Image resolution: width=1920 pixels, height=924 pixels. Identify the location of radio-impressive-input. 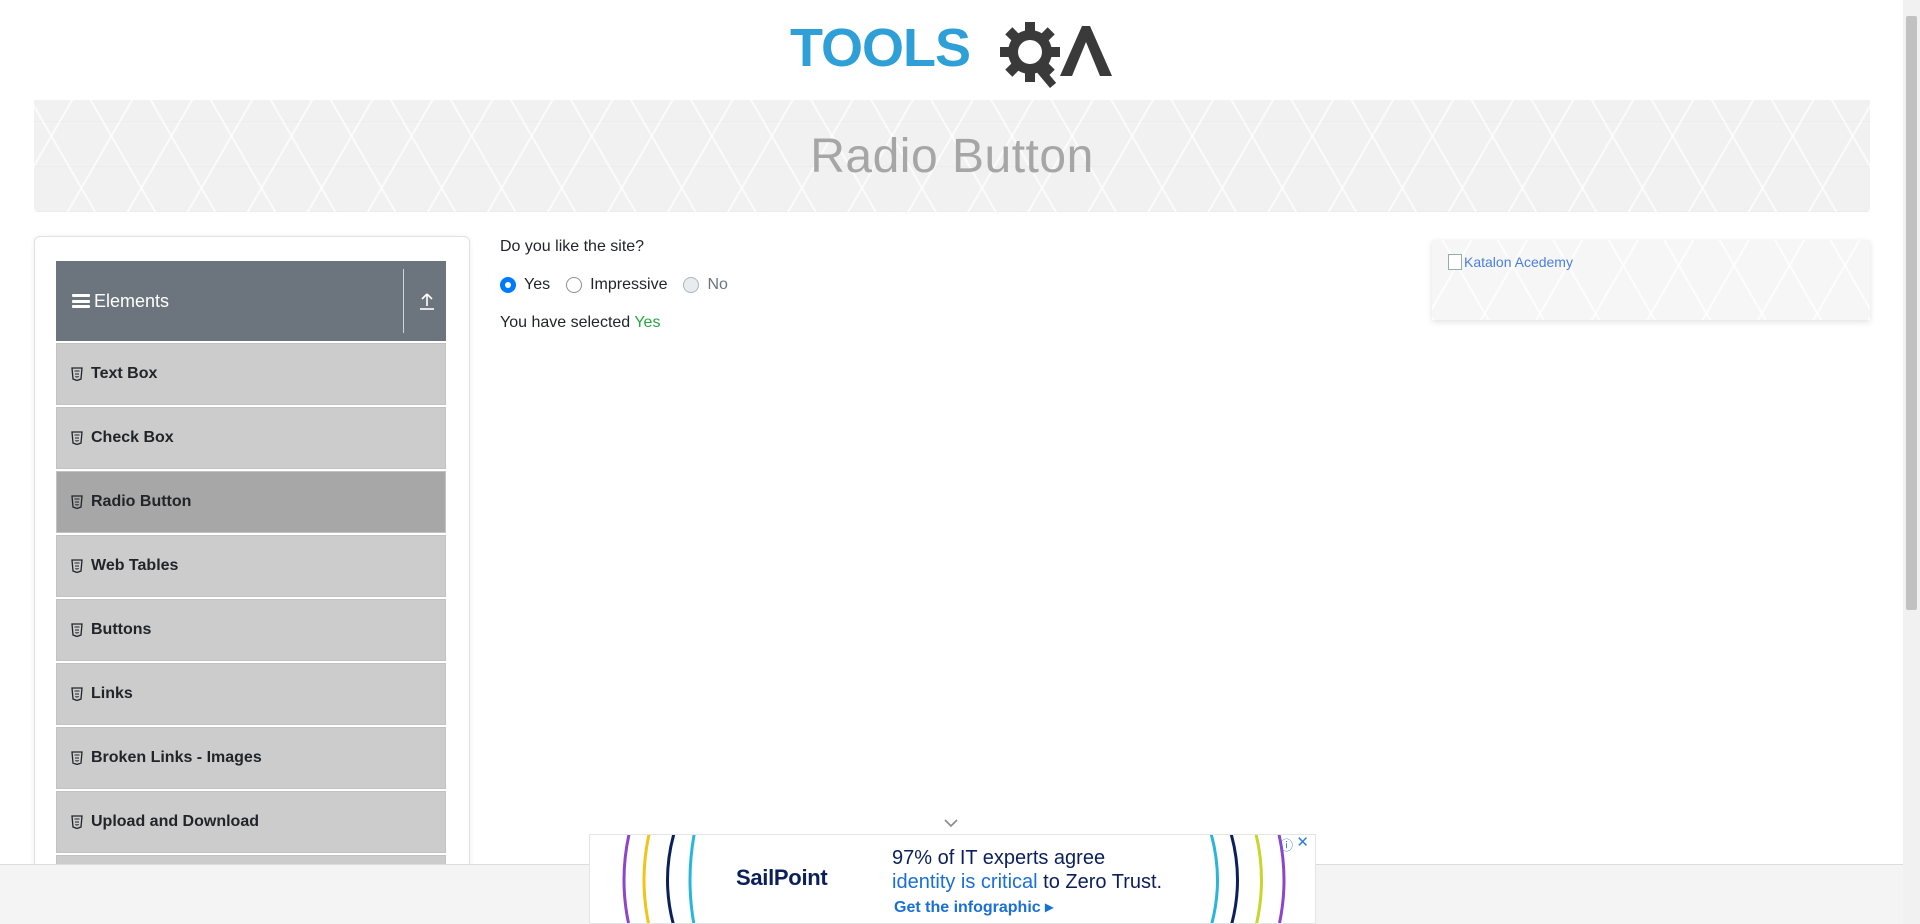
(574, 285).